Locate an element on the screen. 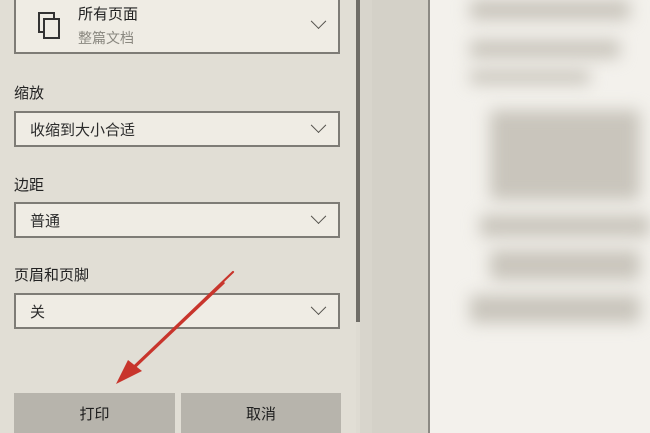 The width and height of the screenshot is (650, 433). margins-label: 边距 is located at coordinates (29, 185).